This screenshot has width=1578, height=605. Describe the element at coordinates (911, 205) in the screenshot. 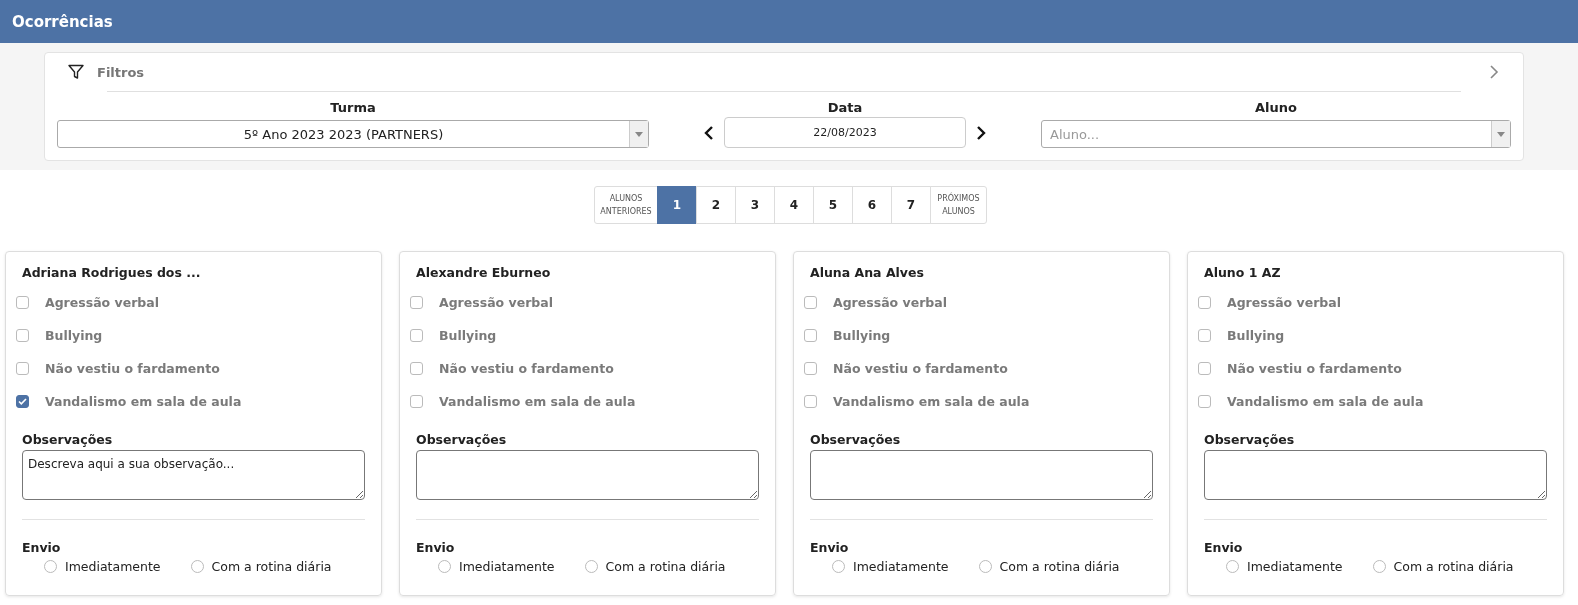

I see `page-button: 7` at that location.